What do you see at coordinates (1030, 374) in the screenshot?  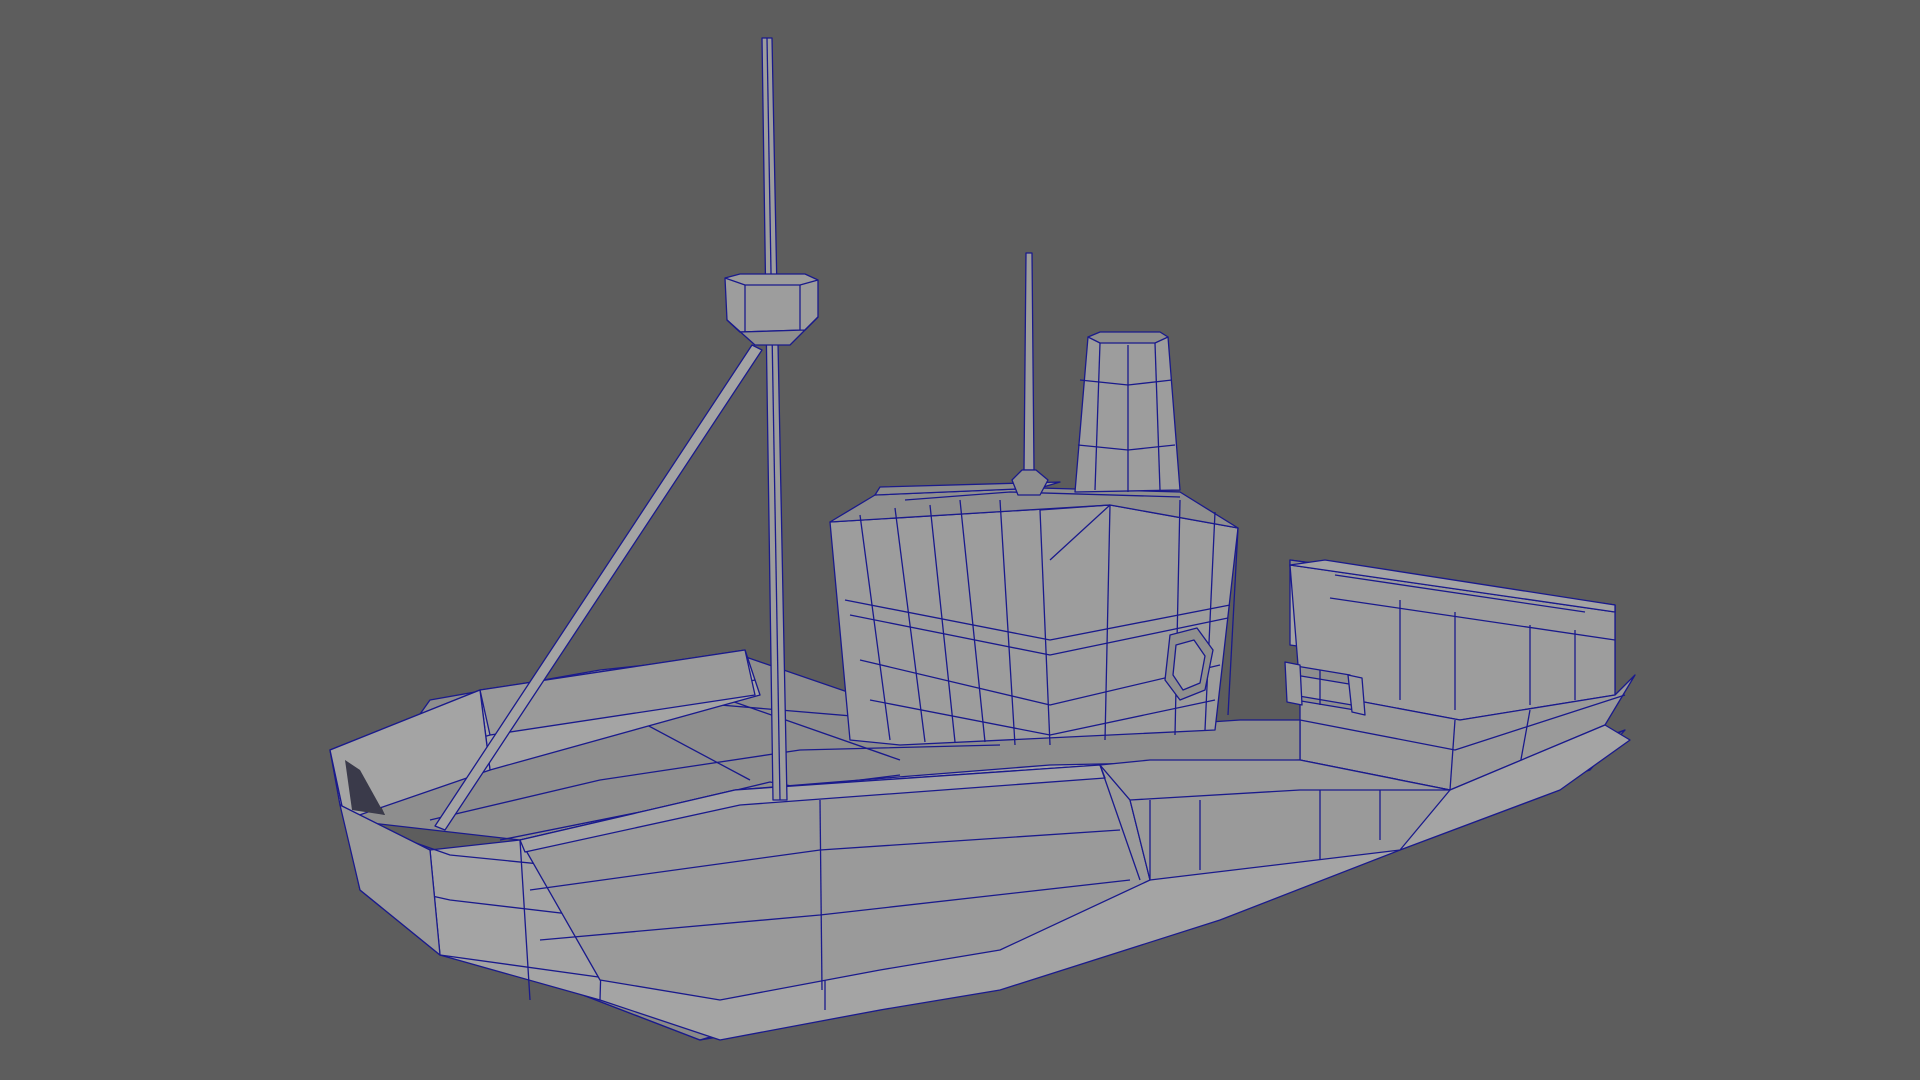 I see `antenna` at bounding box center [1030, 374].